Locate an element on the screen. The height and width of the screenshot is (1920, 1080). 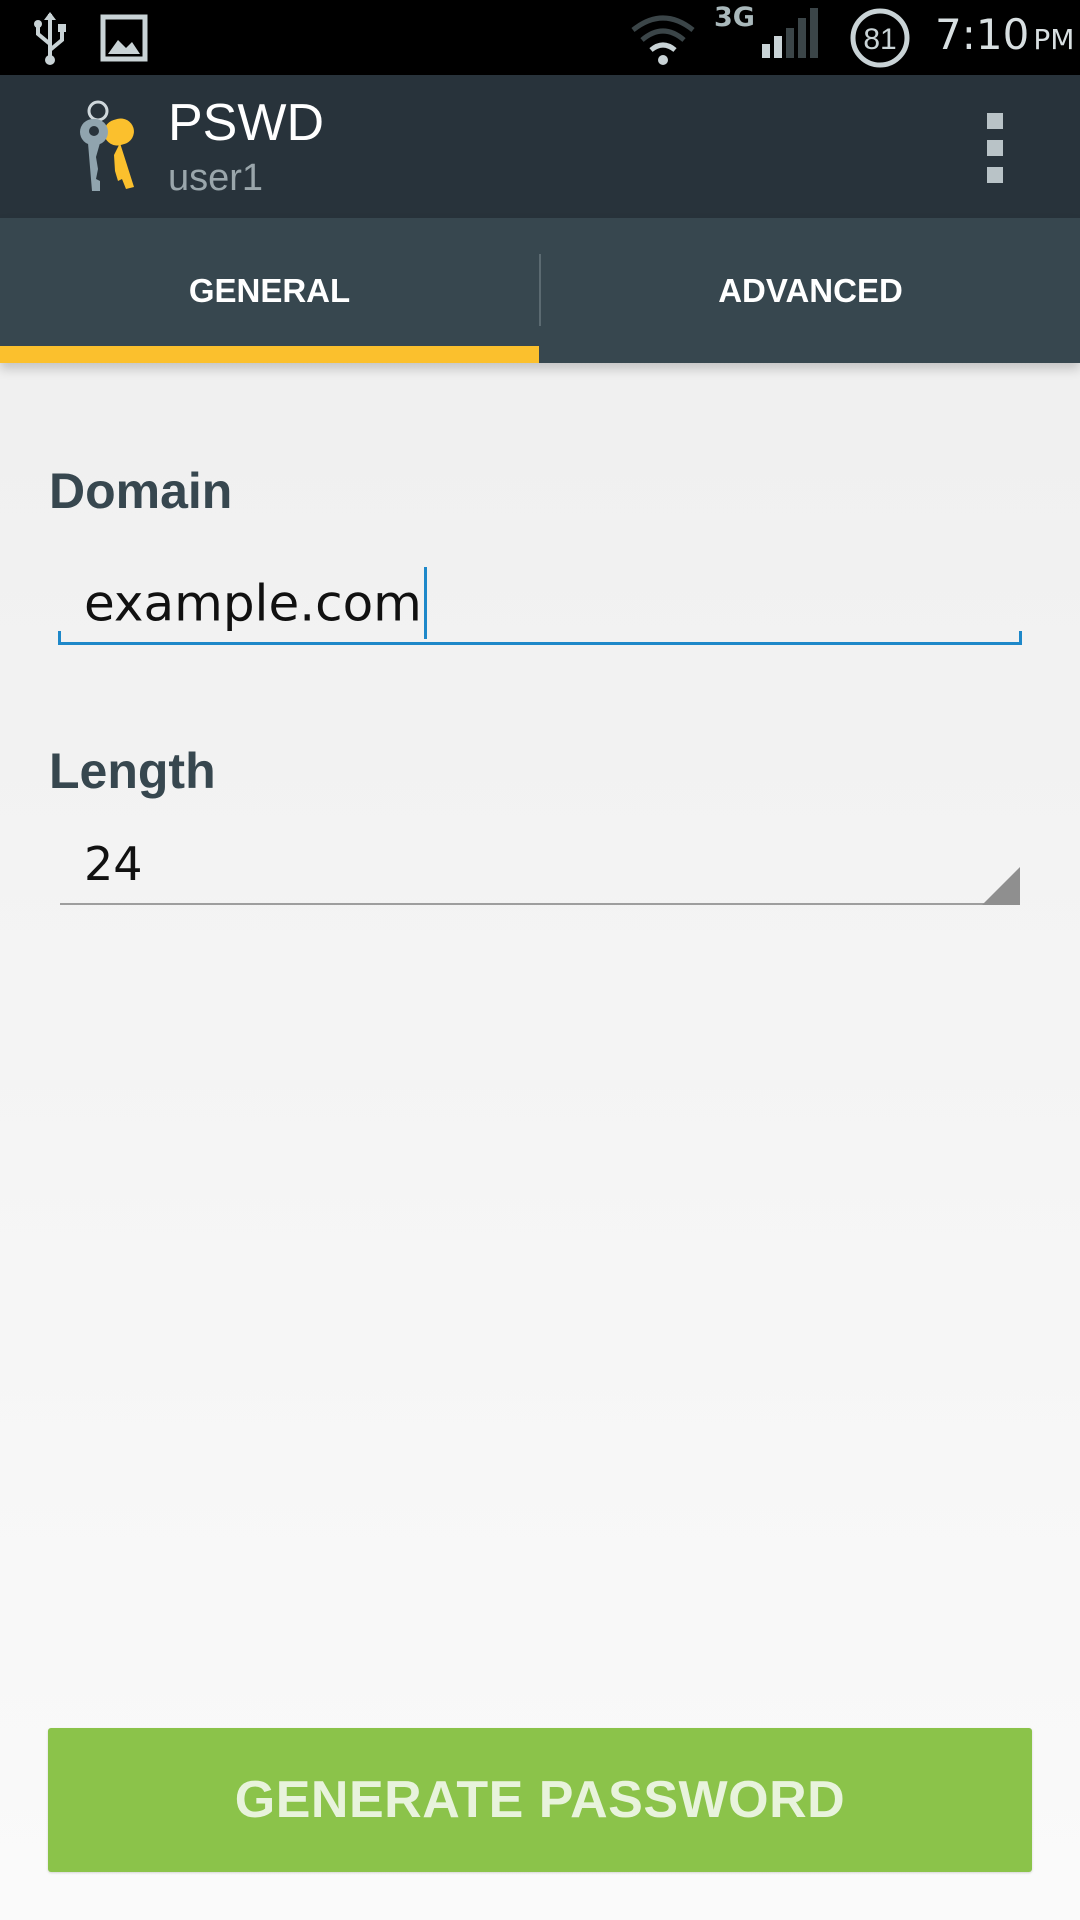
clock-time: 7:10 is located at coordinates (982, 34).